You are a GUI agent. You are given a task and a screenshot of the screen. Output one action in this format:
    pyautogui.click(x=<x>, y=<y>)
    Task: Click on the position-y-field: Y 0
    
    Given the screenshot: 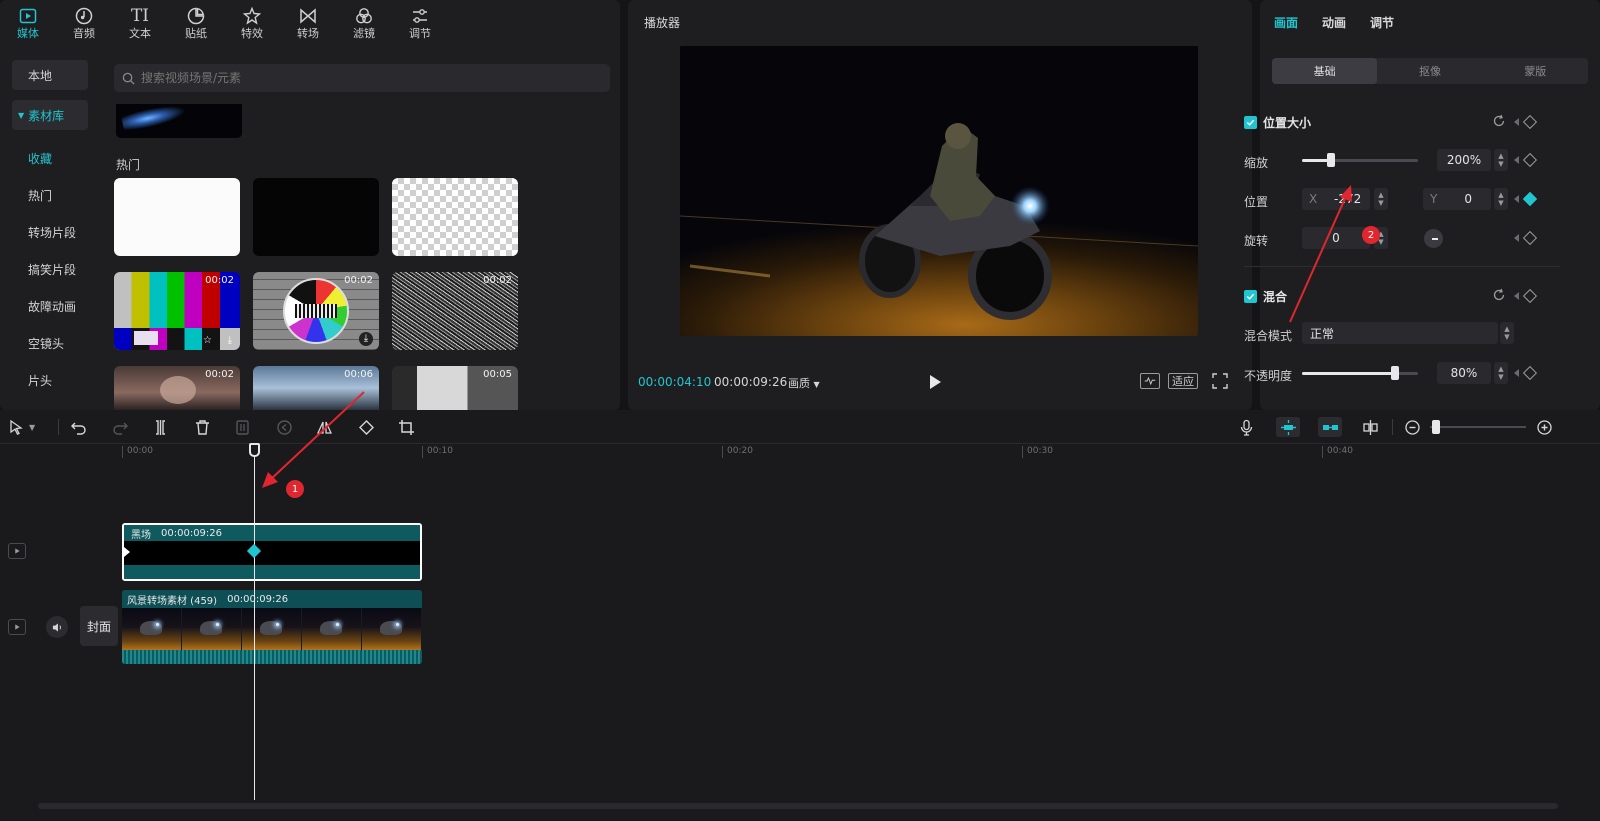 What is the action you would take?
    pyautogui.click(x=1457, y=199)
    